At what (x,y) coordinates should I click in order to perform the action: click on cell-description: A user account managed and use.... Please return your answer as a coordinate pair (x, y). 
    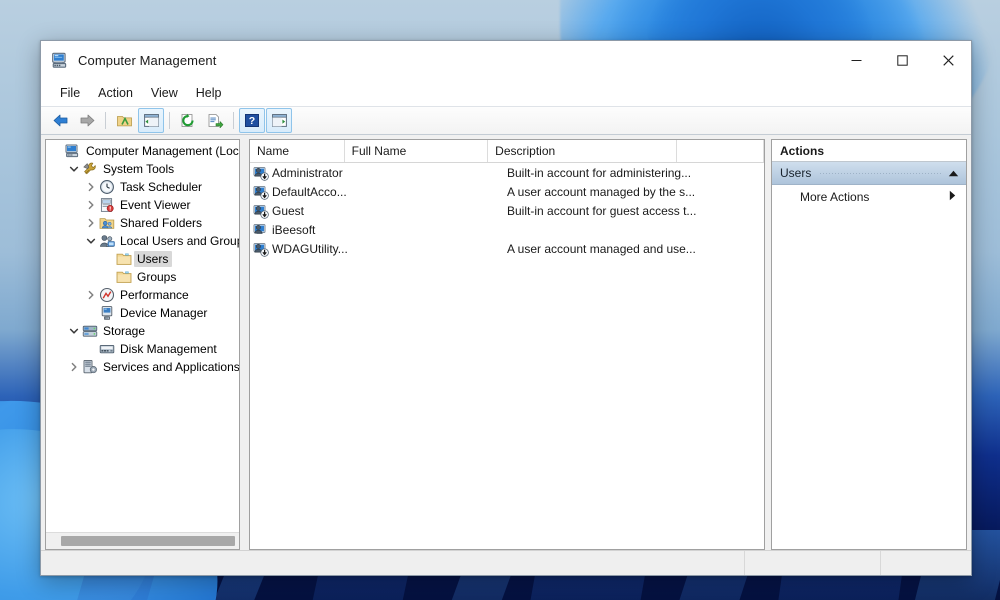
    Looking at the image, I should click on (601, 248).